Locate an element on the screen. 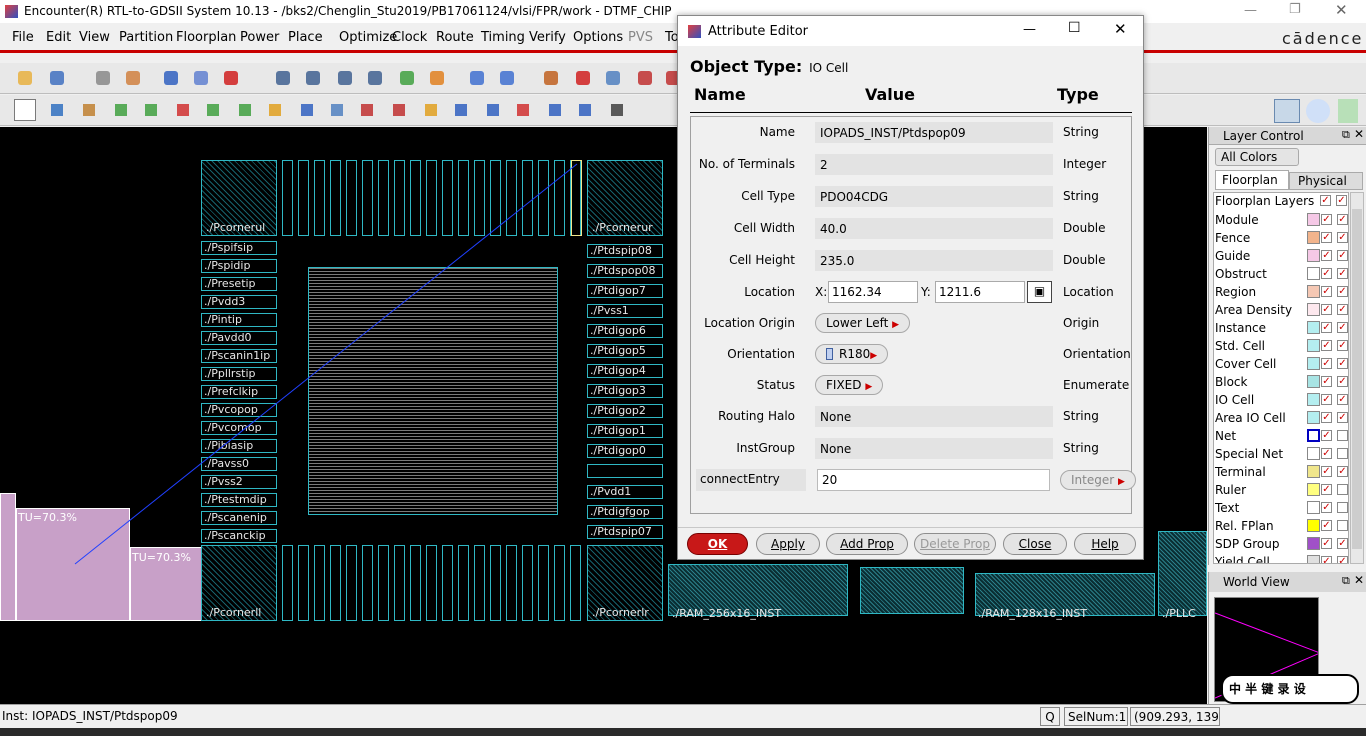  menu-edit: Edit is located at coordinates (58, 37).